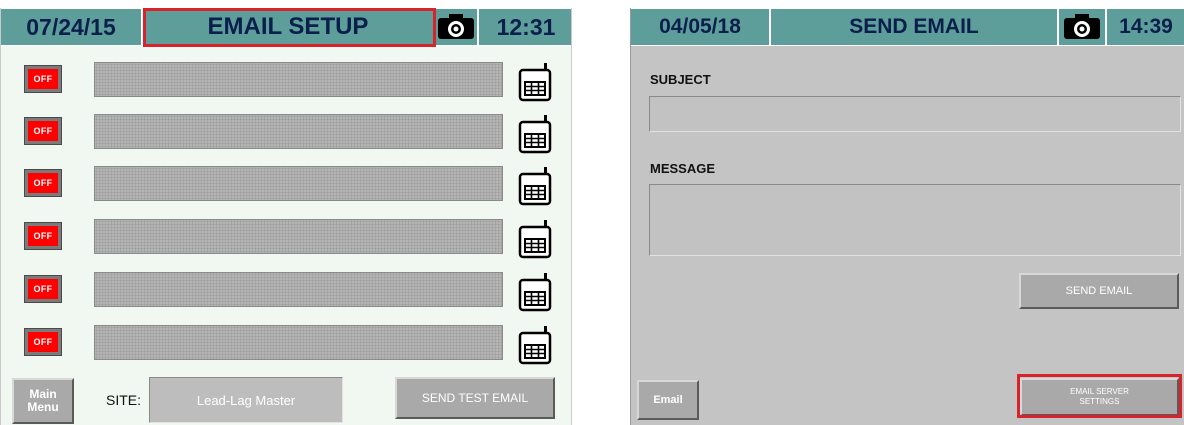  I want to click on date-display: 04/05/18, so click(700, 27).